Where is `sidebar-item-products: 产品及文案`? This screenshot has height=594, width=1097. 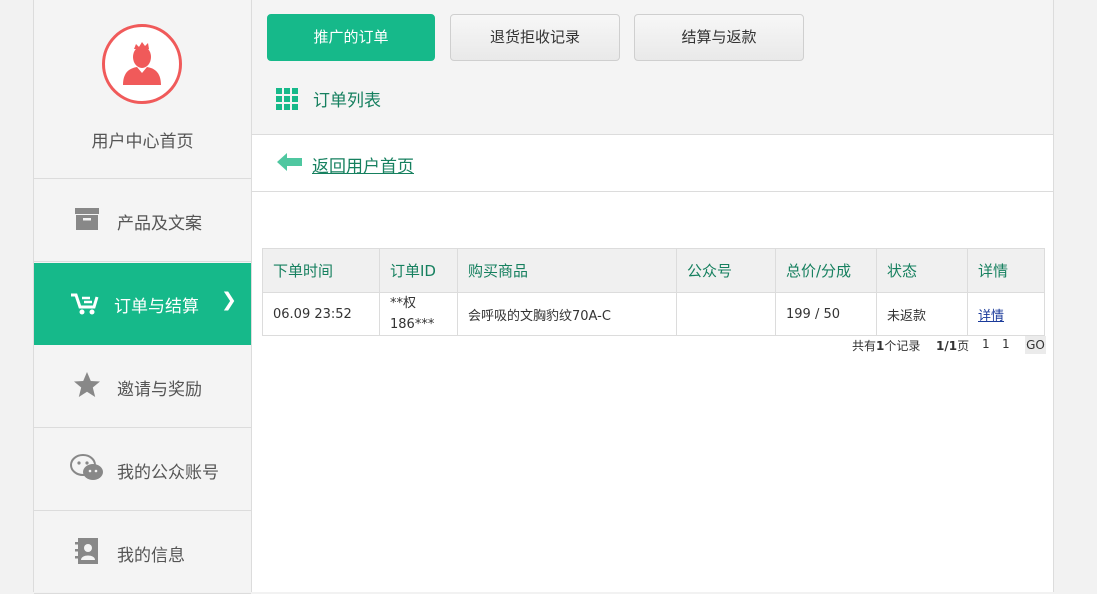
sidebar-item-products: 产品及文案 is located at coordinates (142, 221).